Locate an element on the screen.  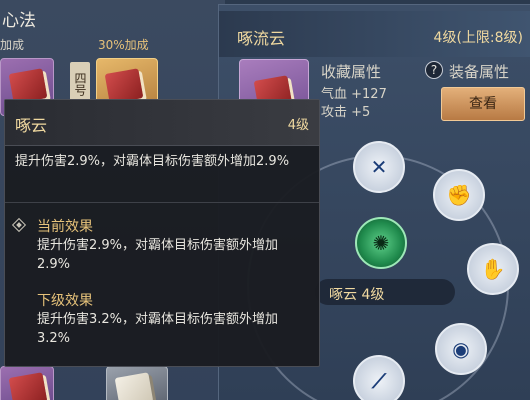
eye-sigil-icon: ◉ is located at coordinates (461, 349).